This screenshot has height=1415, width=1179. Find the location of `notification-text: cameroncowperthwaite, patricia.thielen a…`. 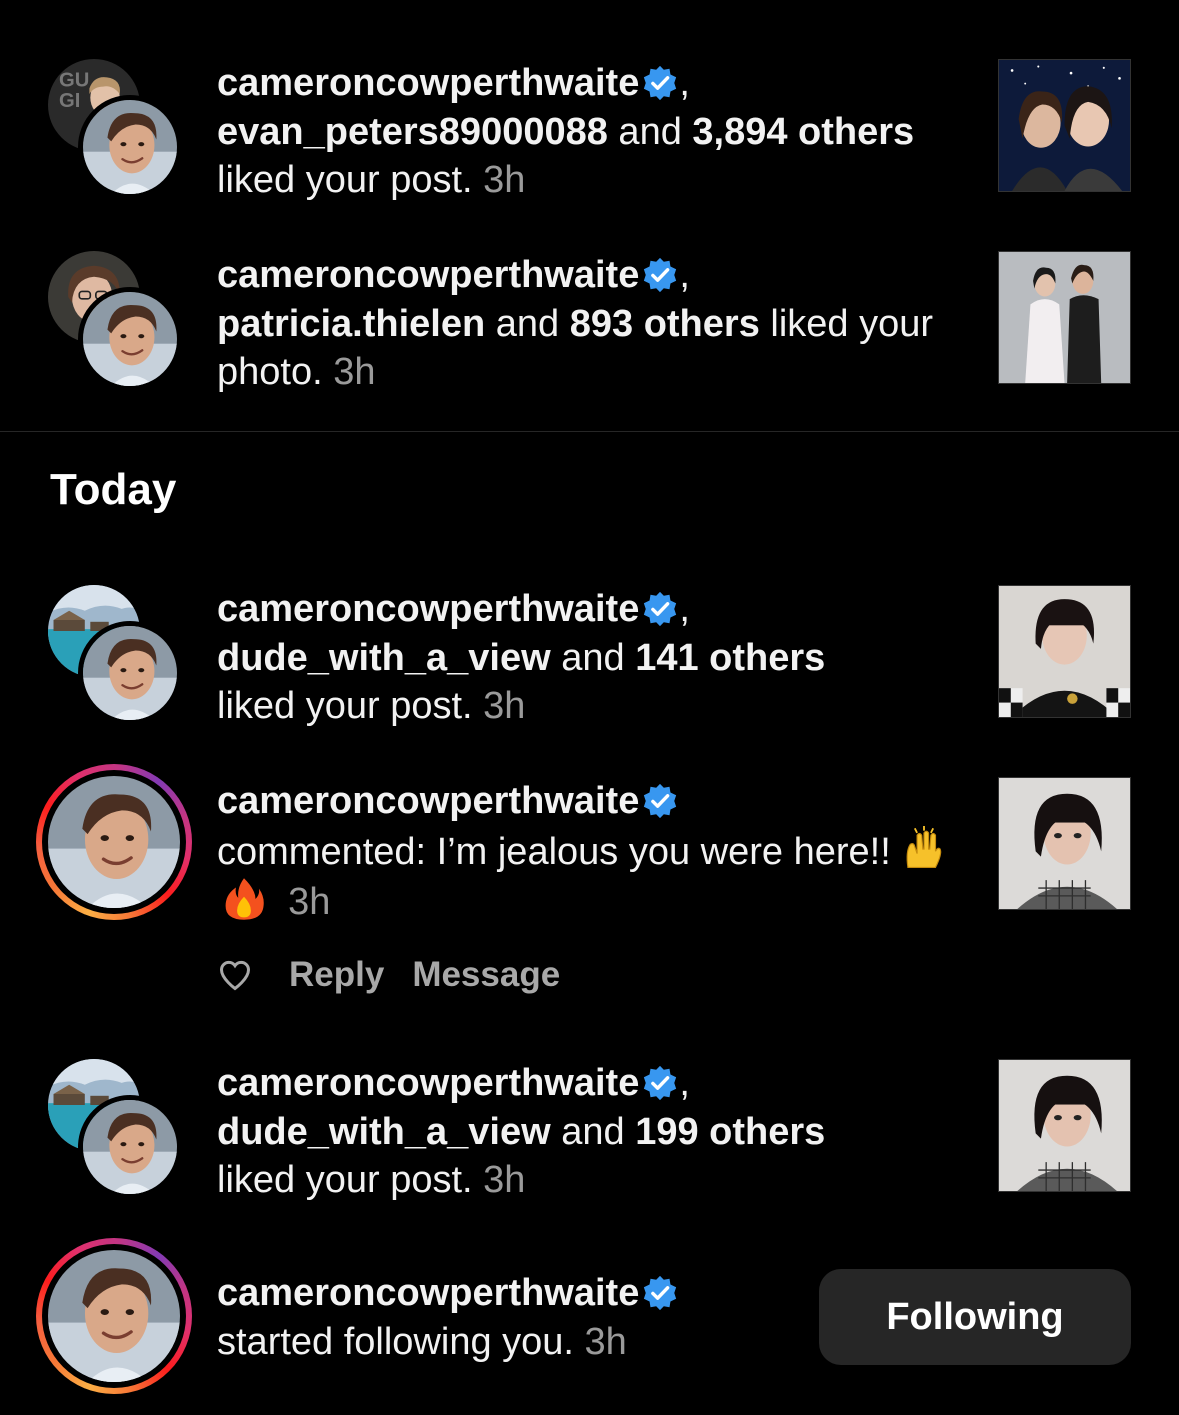

notification-text: cameroncowperthwaite, patricia.thielen a… is located at coordinates (575, 323).